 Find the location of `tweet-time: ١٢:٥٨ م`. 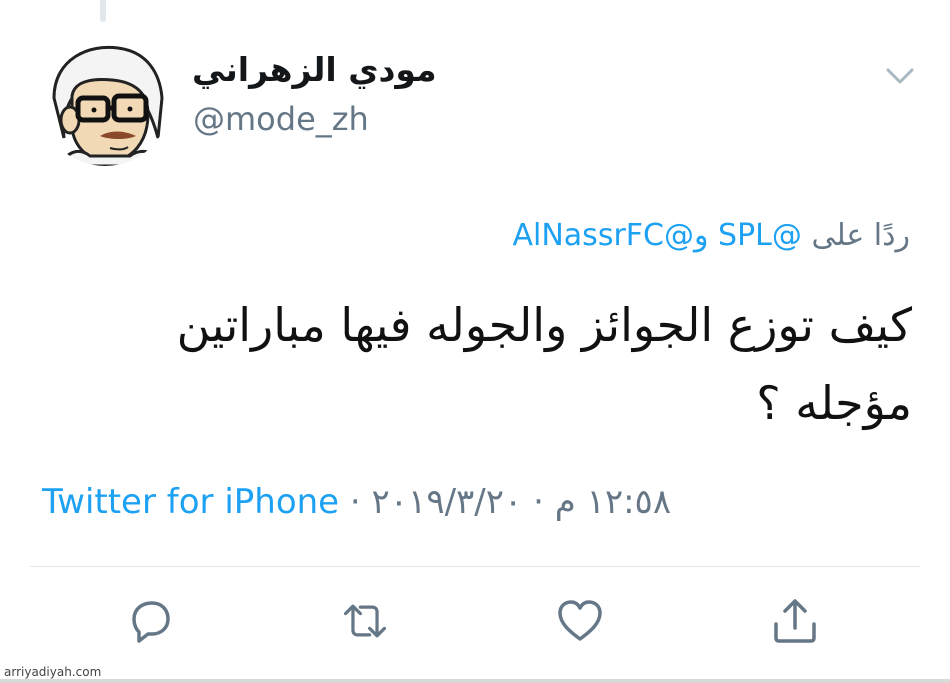

tweet-time: ١٢:٥٨ م is located at coordinates (613, 502).